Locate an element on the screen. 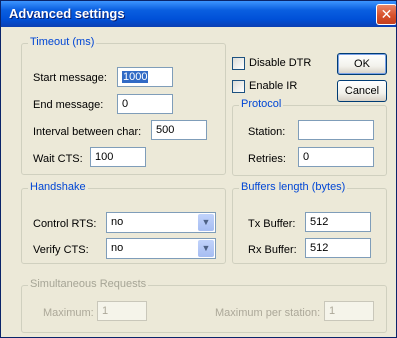 This screenshot has height=338, width=397. dialog-title: Advanced settings is located at coordinates (67, 13).